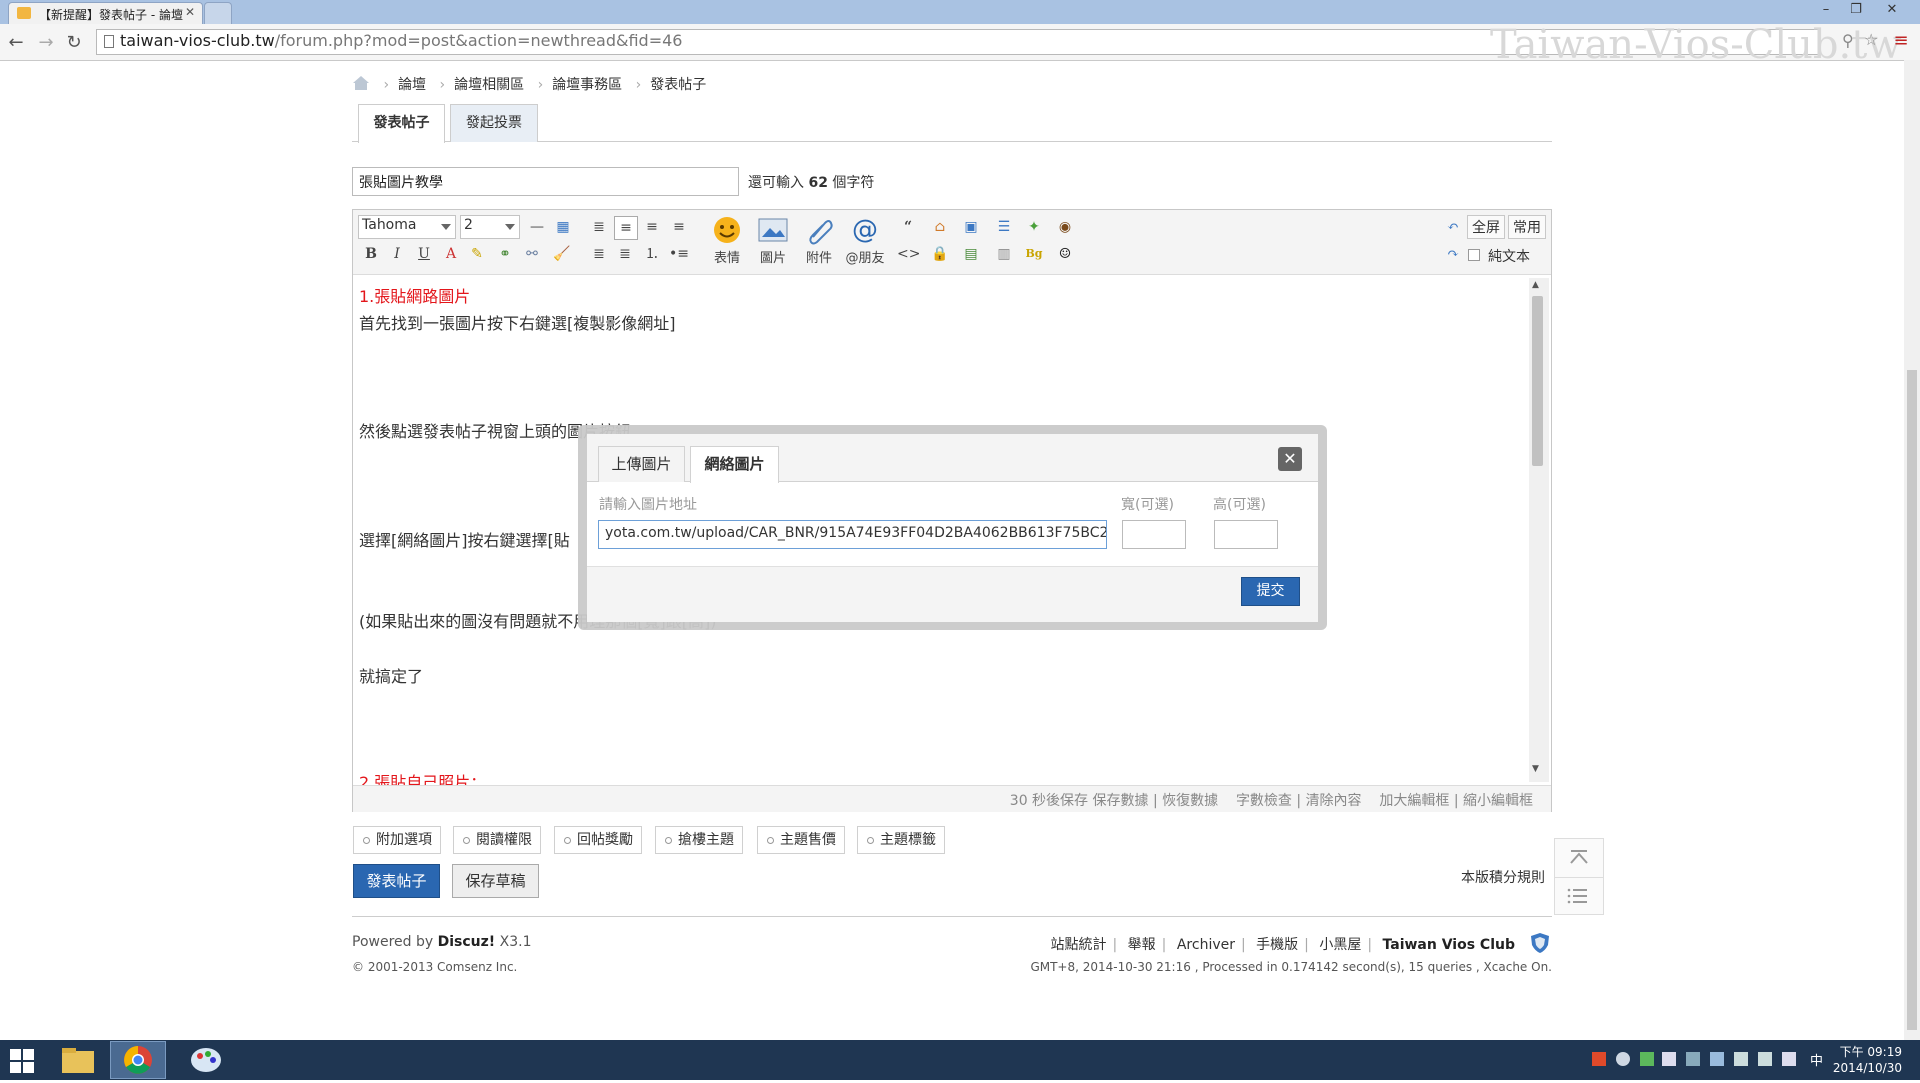  I want to click on close-window-icon: ✕, so click(1892, 10).